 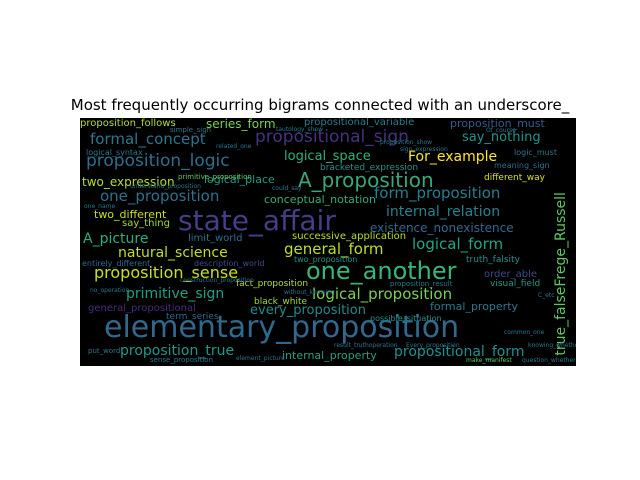 I want to click on cloud-word: question_whether, so click(x=549, y=360).